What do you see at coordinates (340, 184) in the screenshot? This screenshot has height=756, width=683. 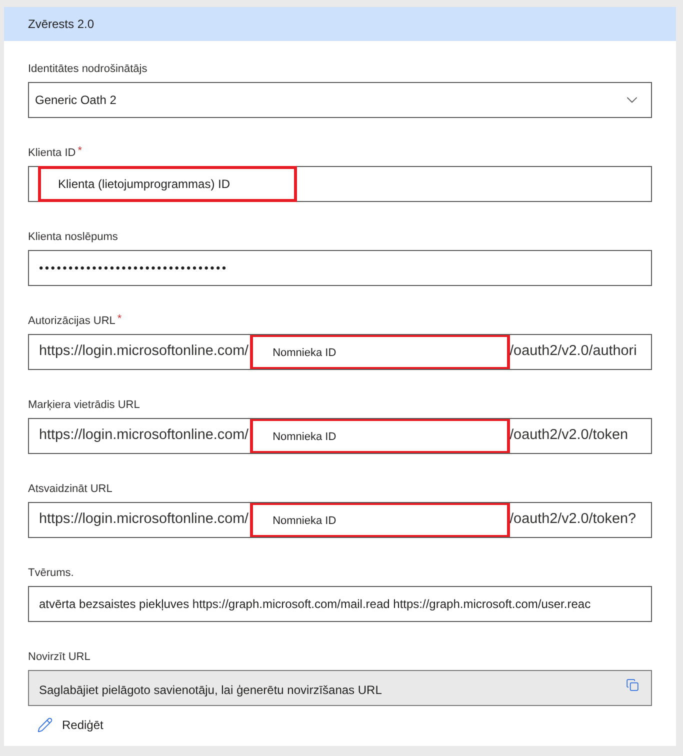 I see `input-field: Klienta (lietojumprogrammas) ID` at bounding box center [340, 184].